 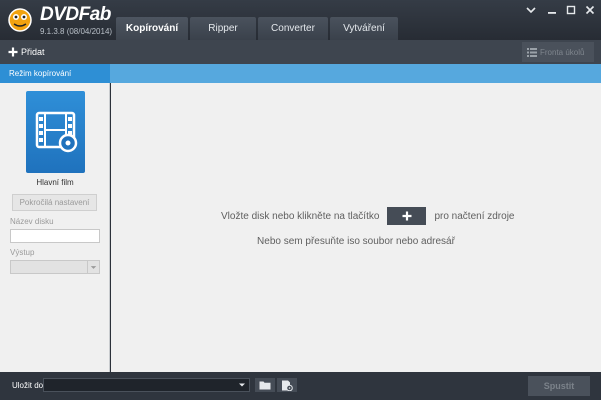 What do you see at coordinates (55, 236) in the screenshot?
I see `disc-name-input` at bounding box center [55, 236].